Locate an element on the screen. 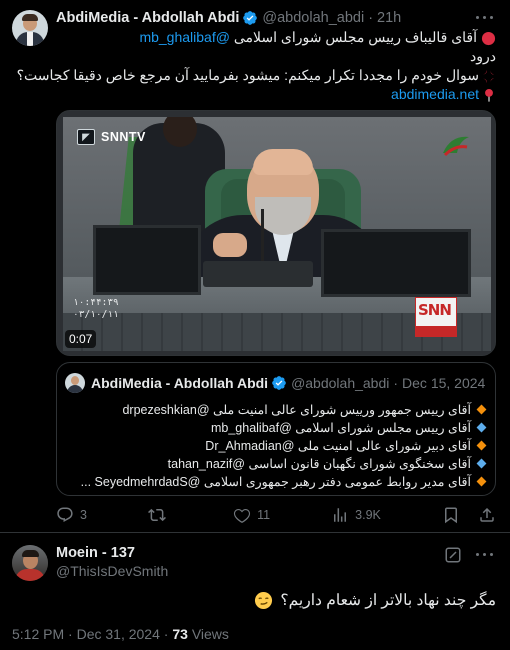 Image resolution: width=510 pixels, height=650 pixels. secondary-actions is located at coordinates (469, 515).